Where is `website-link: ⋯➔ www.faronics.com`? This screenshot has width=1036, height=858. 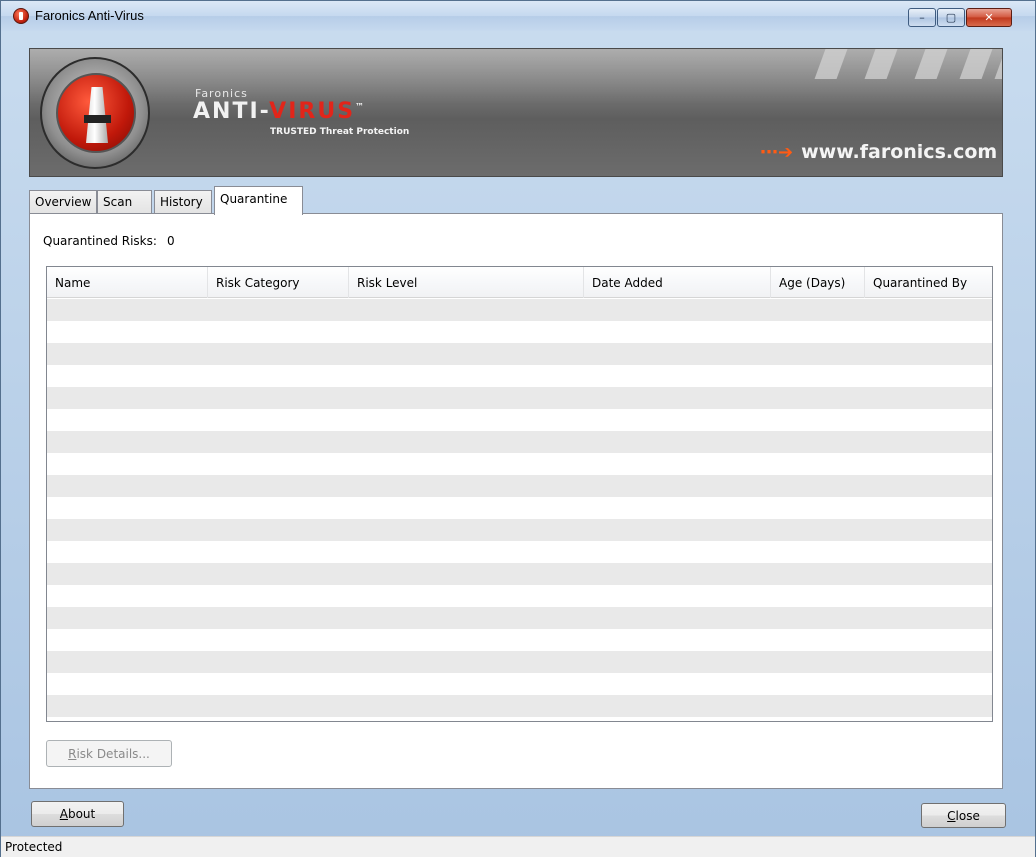
website-link: ⋯➔ www.faronics.com is located at coordinates (878, 152).